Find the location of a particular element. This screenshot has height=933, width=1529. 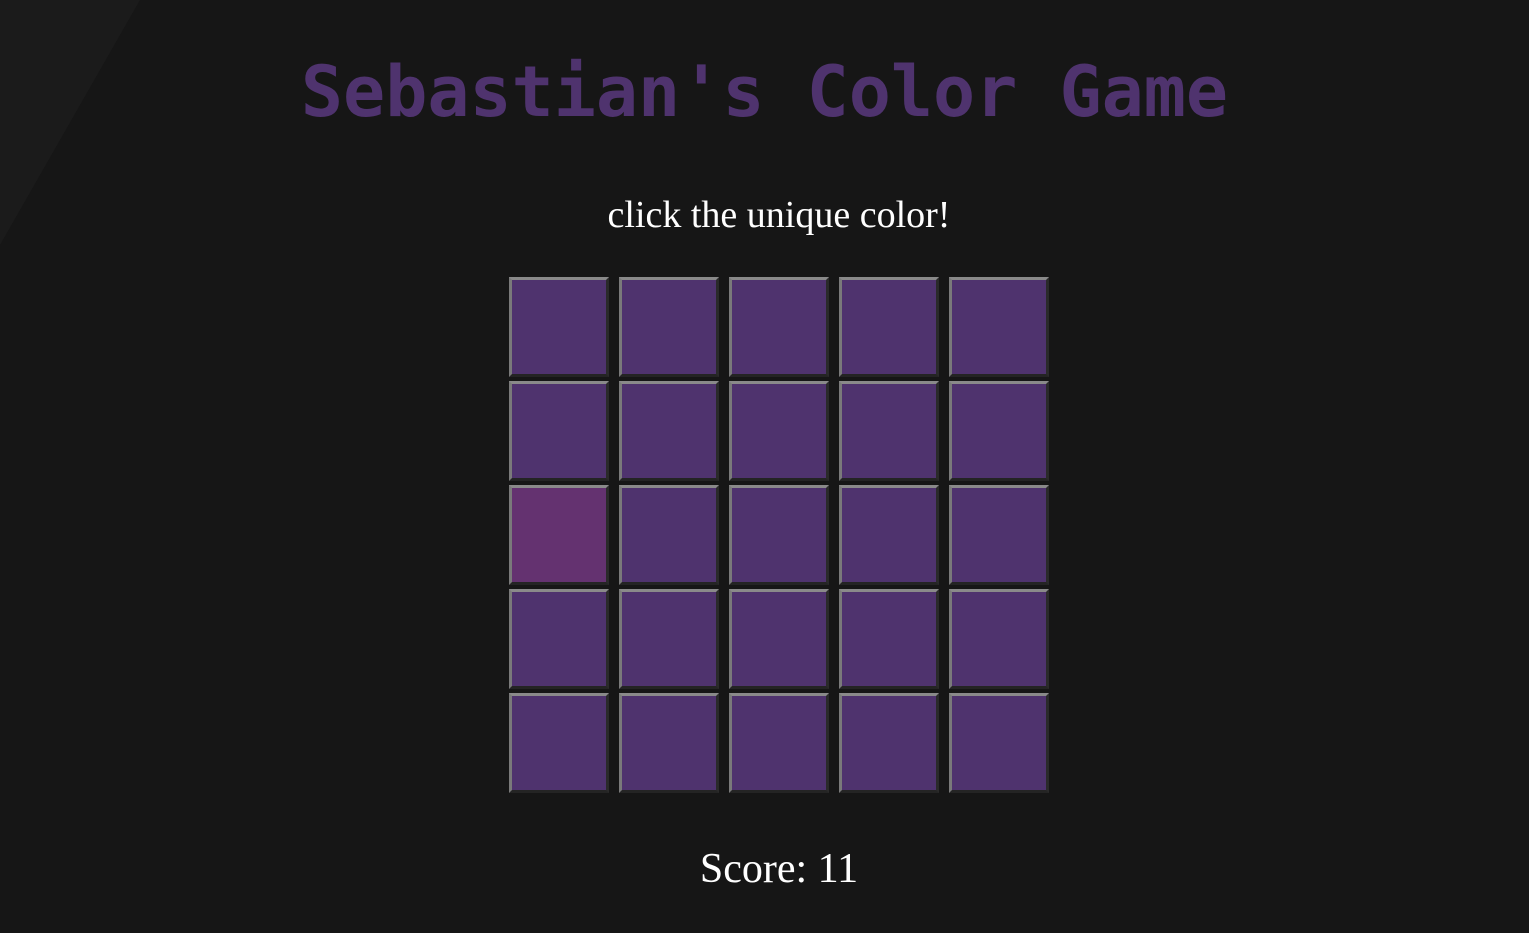

score-display: Score: 11 is located at coordinates (779, 869).